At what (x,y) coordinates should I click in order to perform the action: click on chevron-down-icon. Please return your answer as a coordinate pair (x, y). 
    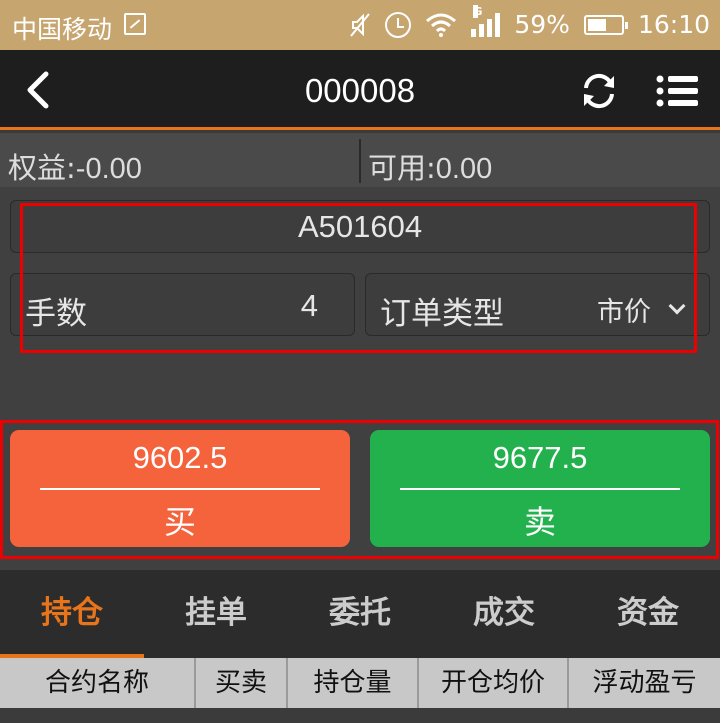
    Looking at the image, I should click on (677, 306).